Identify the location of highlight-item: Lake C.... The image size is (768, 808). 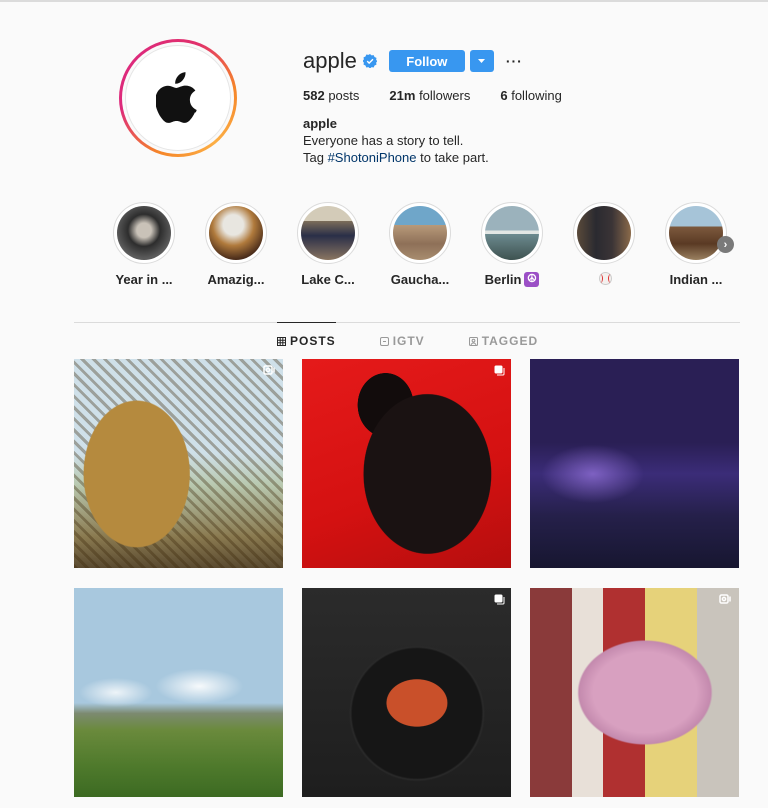
(328, 244).